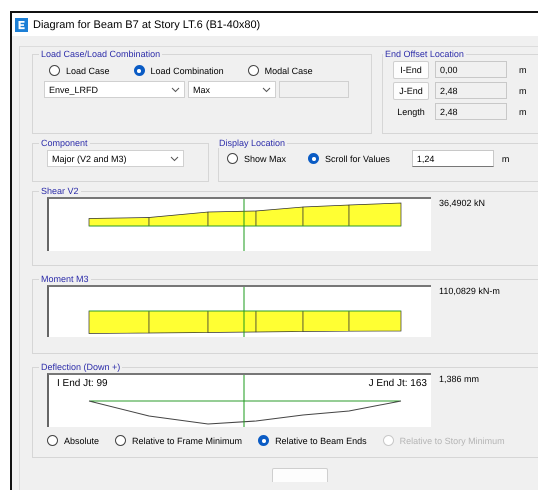 The height and width of the screenshot is (490, 538). What do you see at coordinates (79, 70) in the screenshot?
I see `radio-button: Load Case` at bounding box center [79, 70].